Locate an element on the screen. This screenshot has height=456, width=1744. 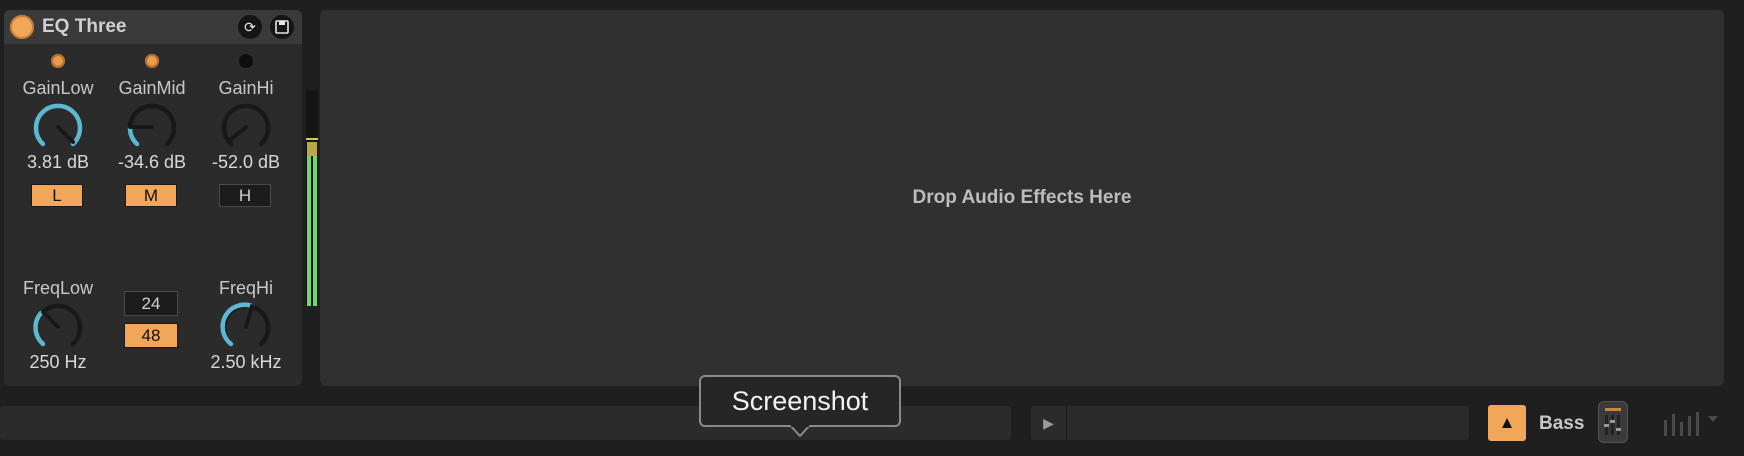
tooltip-text: Screenshot is located at coordinates (800, 400).